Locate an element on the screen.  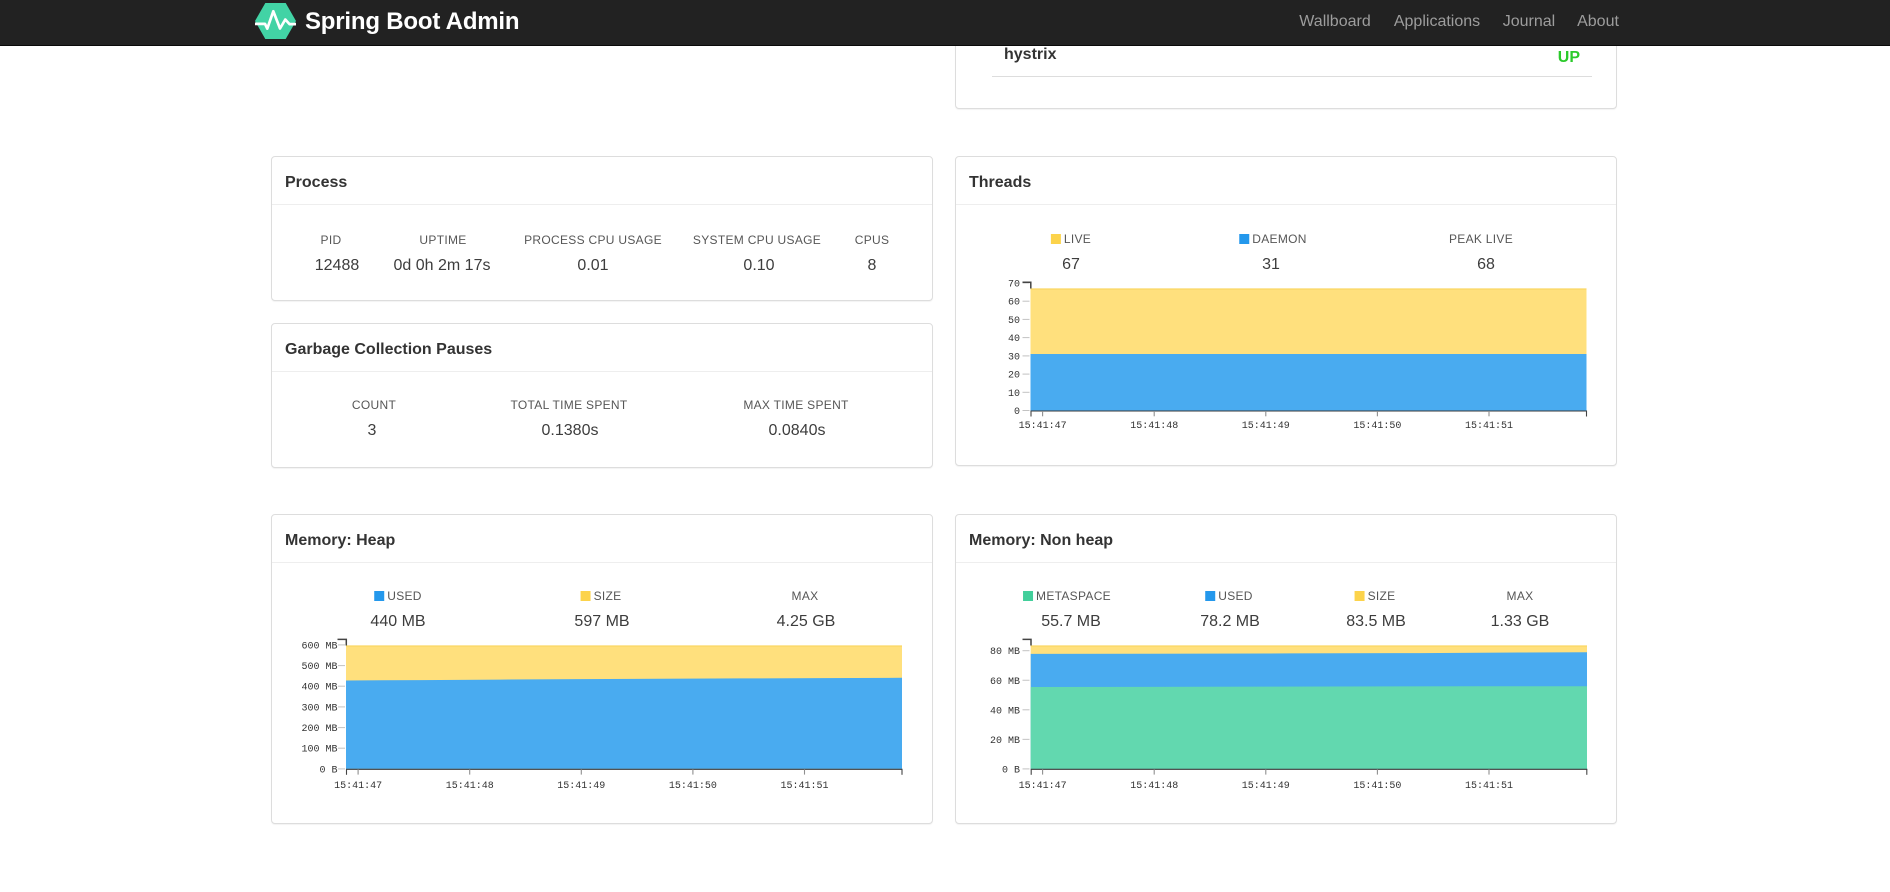
svg-text: 0 is located at coordinates (1017, 412).